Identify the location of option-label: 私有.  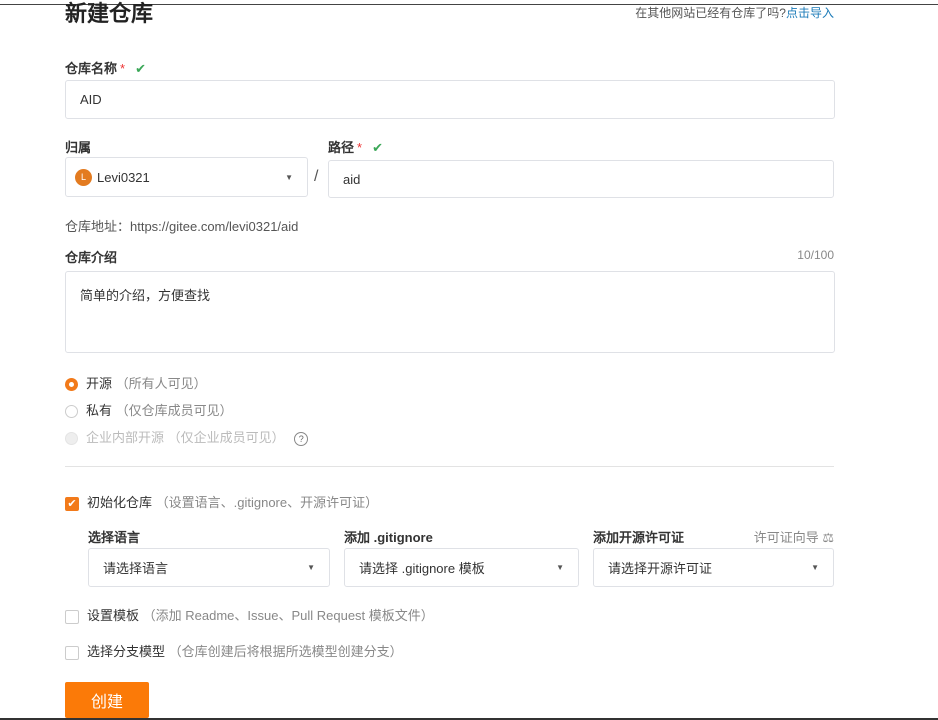
(99, 410).